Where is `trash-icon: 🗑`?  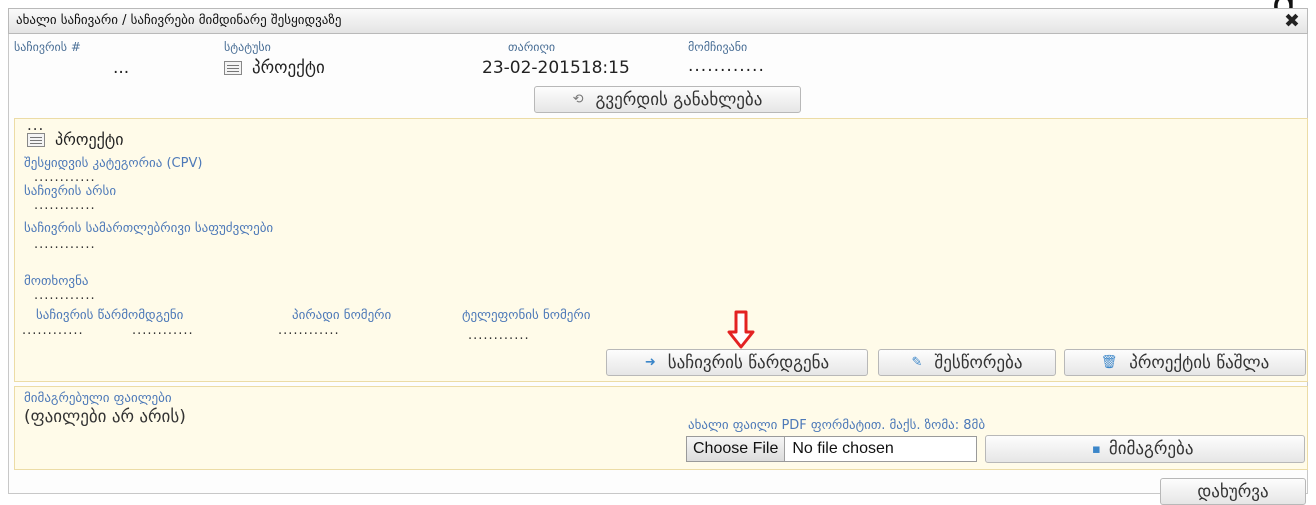
trash-icon: 🗑 is located at coordinates (1109, 362).